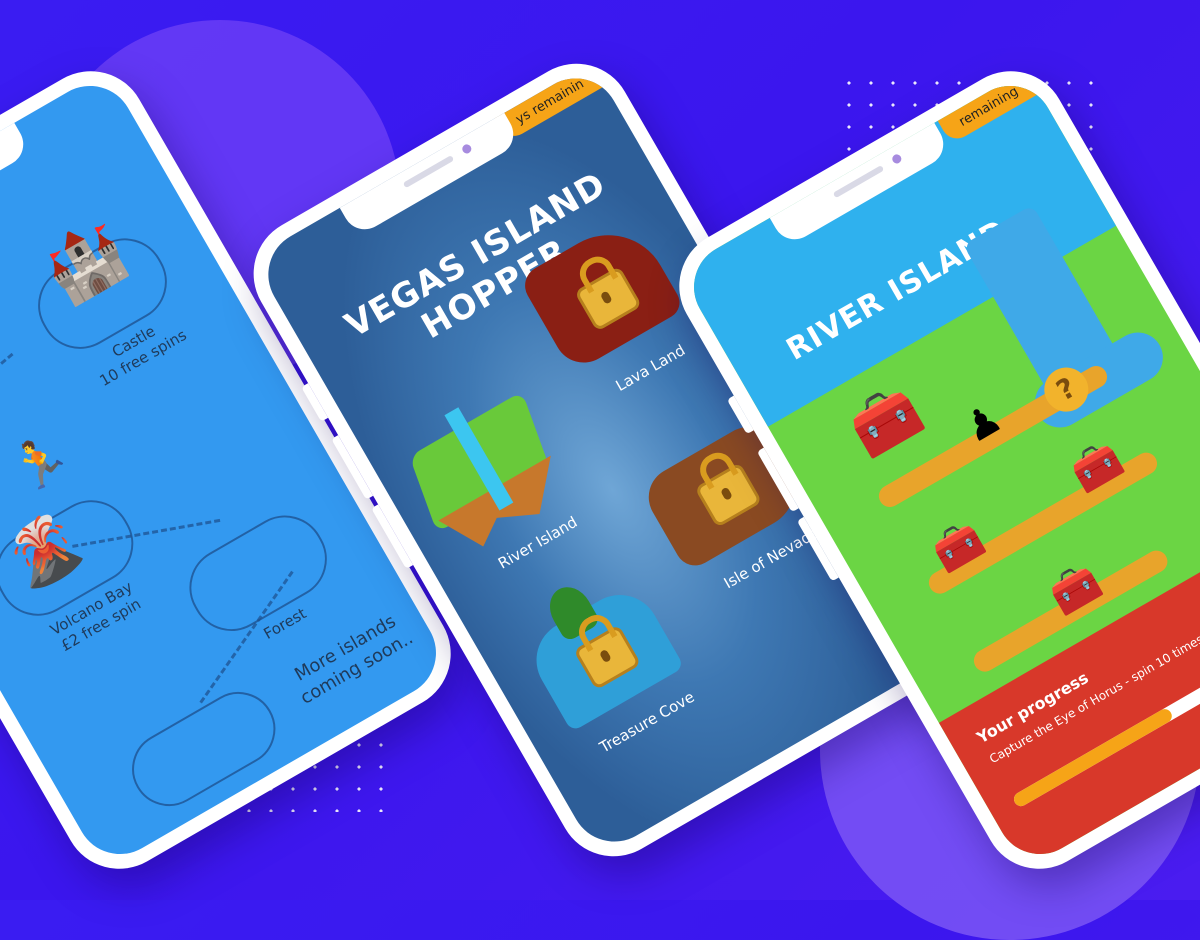  Describe the element at coordinates (16, 184) in the screenshot. I see `phone-notch` at that location.